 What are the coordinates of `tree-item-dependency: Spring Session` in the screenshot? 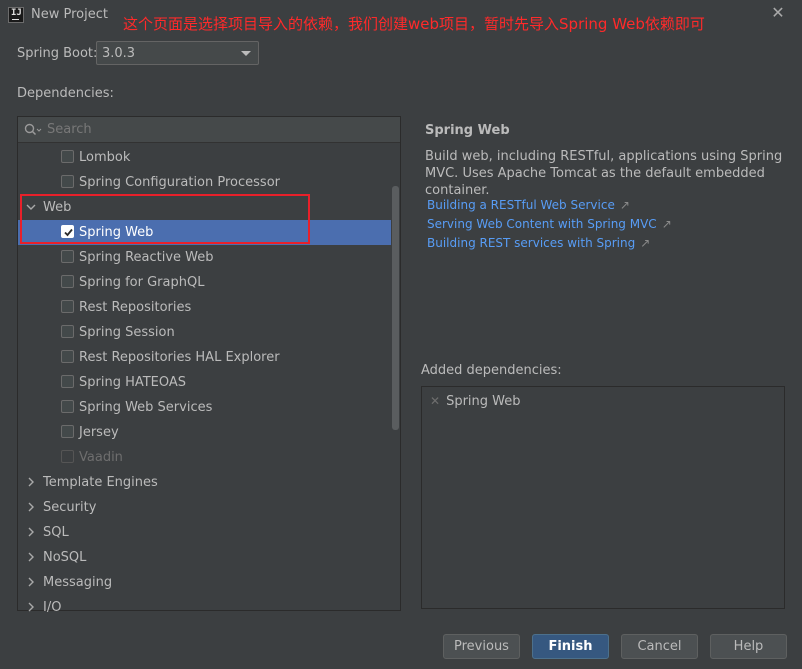 It's located at (204, 332).